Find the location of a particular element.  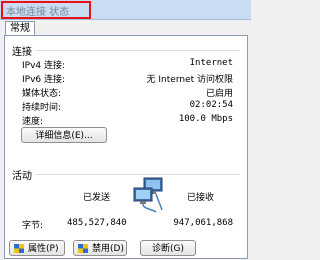

diagnose-button: 诊断(G) is located at coordinates (168, 248).